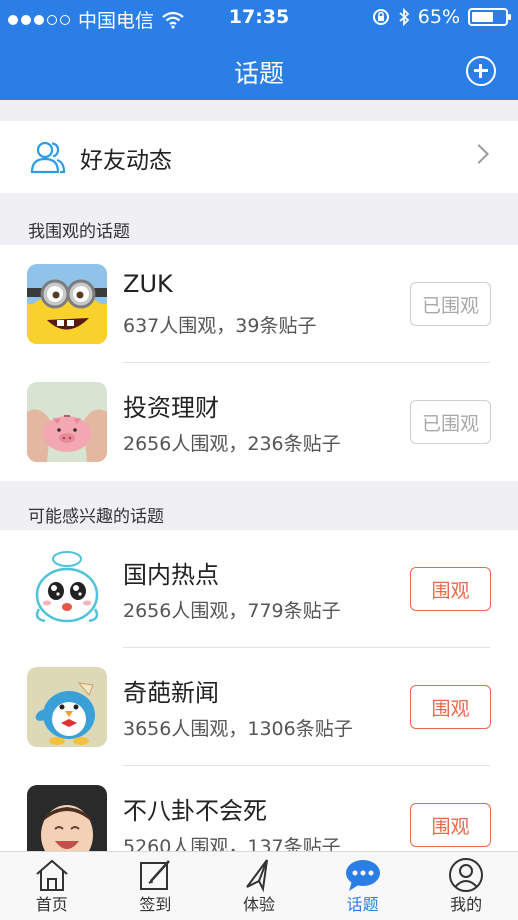 This screenshot has height=920, width=518. What do you see at coordinates (232, 611) in the screenshot?
I see `topic-meta: 2656人围观，779条贴子` at bounding box center [232, 611].